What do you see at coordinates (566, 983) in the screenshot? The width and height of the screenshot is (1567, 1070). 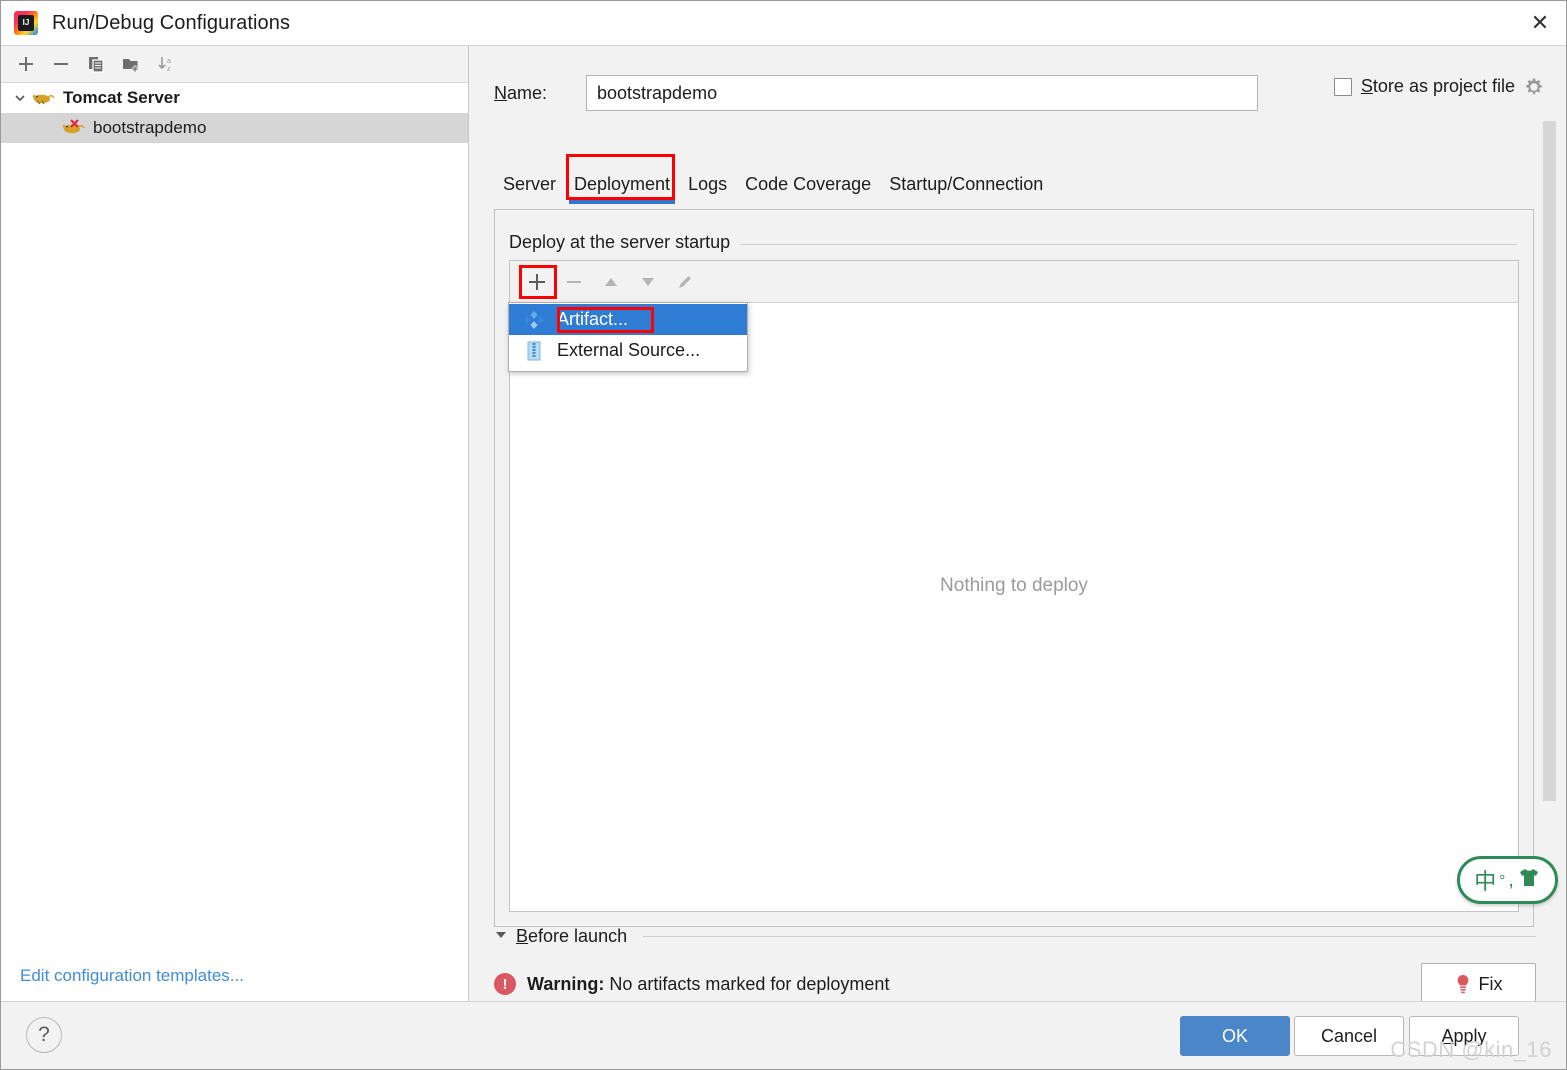 I see `warning-prefix: Warning:` at bounding box center [566, 983].